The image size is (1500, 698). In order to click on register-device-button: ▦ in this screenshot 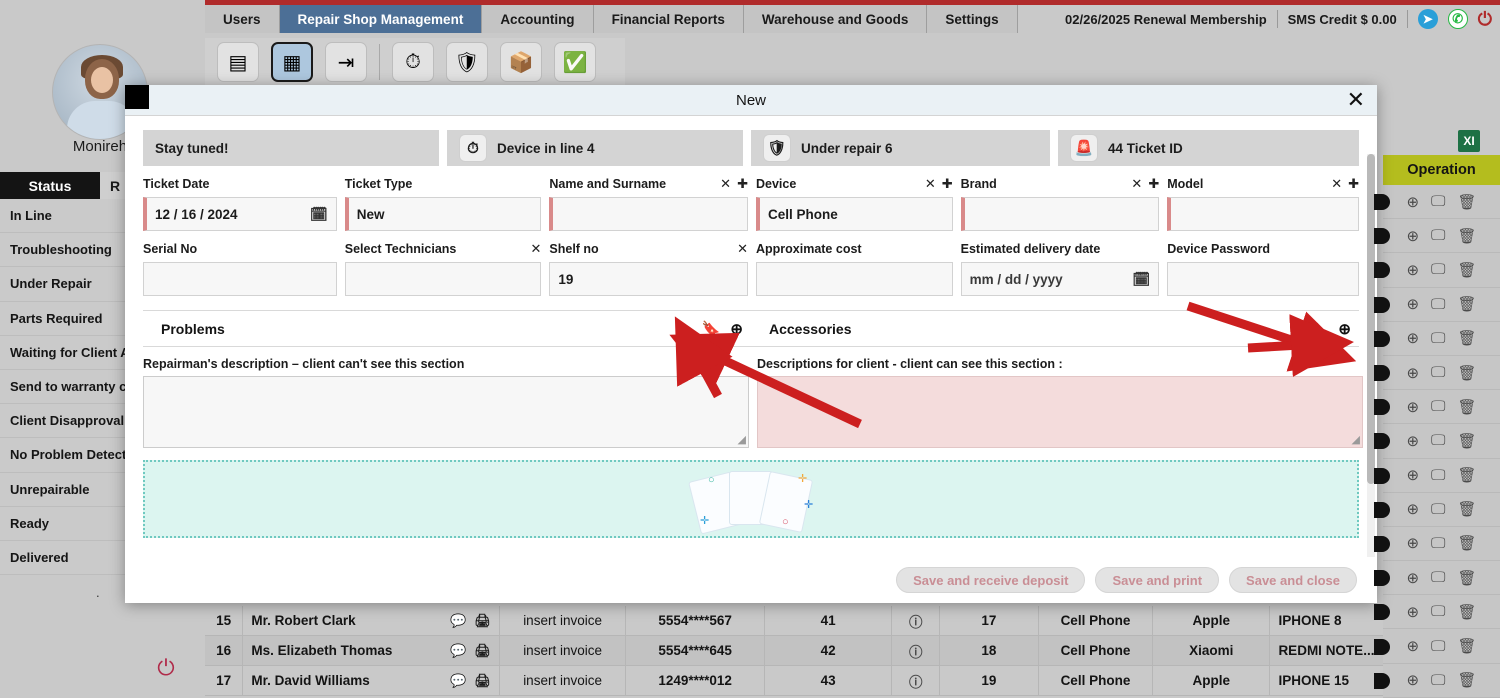, I will do `click(292, 62)`.